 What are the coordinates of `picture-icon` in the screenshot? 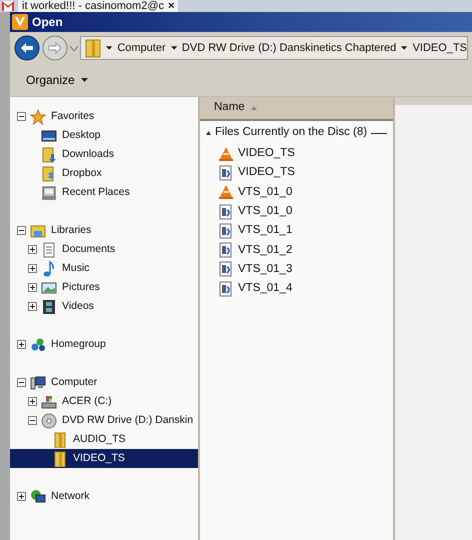 It's located at (49, 288).